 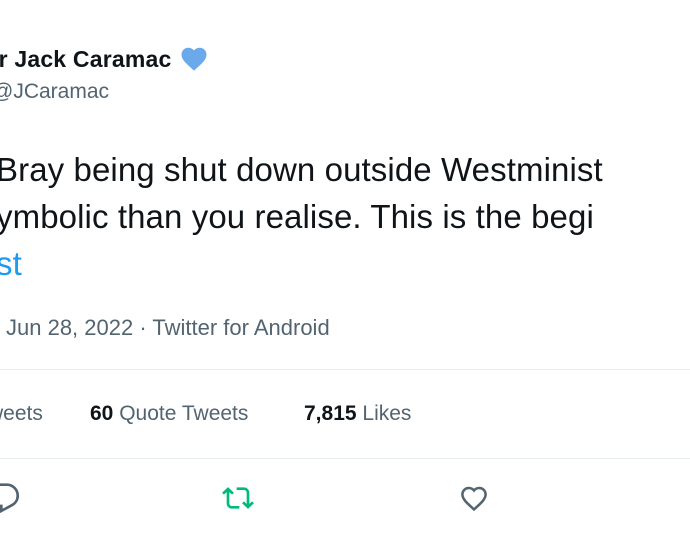 I want to click on hashtag-link: st, so click(x=345, y=263).